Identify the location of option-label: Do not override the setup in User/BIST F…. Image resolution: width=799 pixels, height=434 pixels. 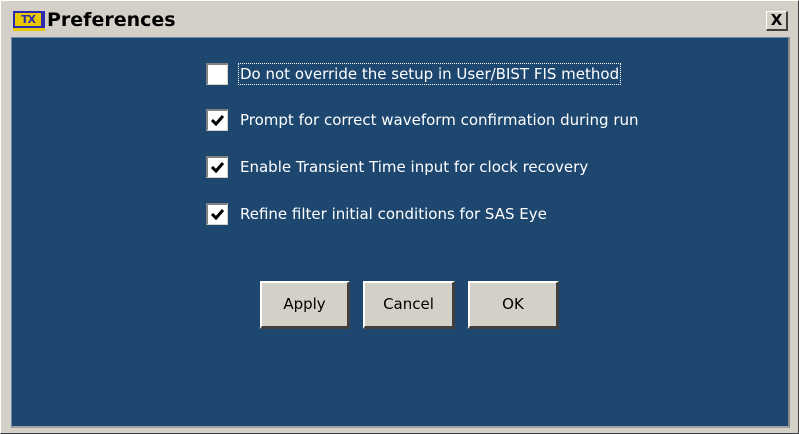
(429, 74).